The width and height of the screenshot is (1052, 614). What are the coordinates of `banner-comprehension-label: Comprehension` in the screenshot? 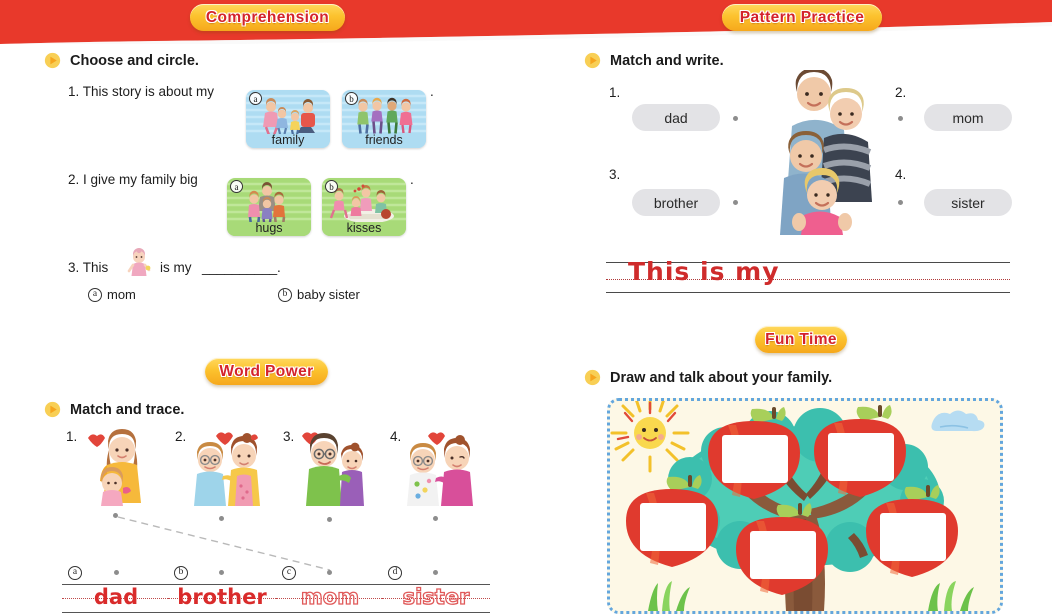 It's located at (267, 17).